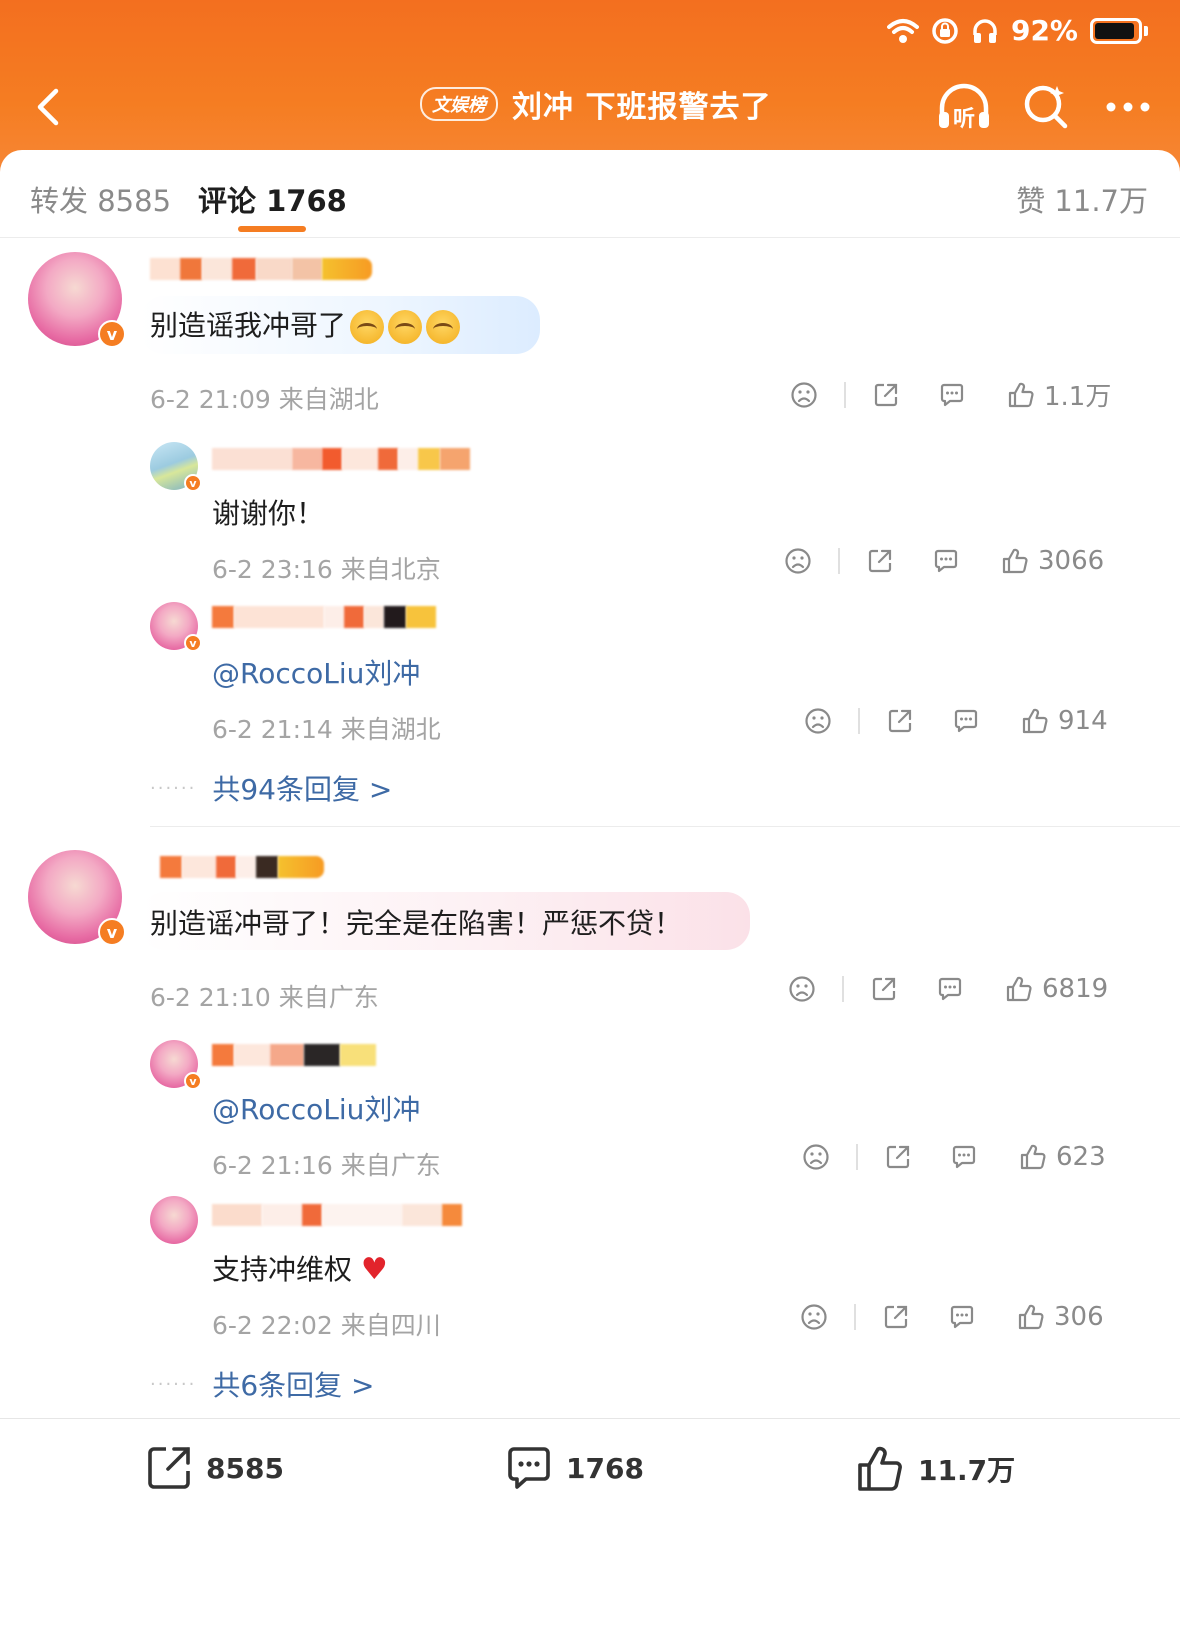  I want to click on reply-actions: 914, so click(954, 721).